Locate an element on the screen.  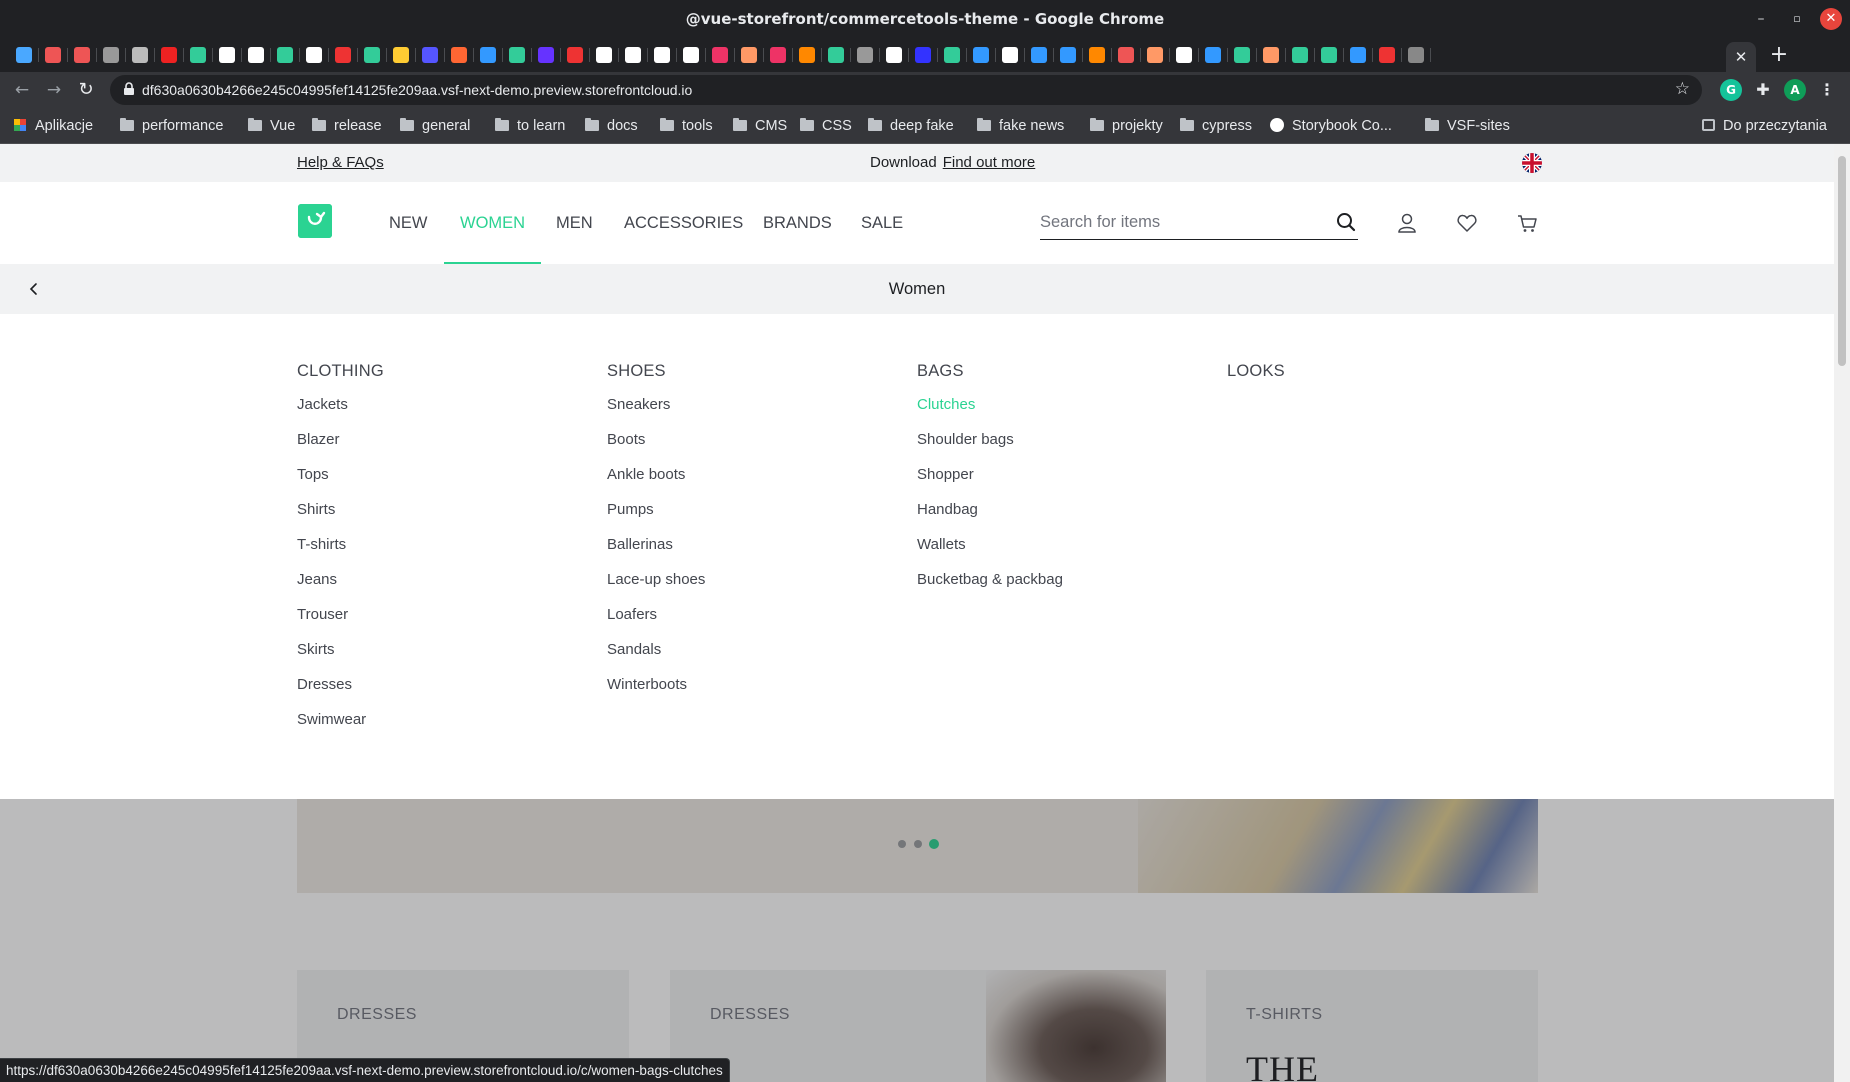
bookmark-item: CSS is located at coordinates (826, 126).